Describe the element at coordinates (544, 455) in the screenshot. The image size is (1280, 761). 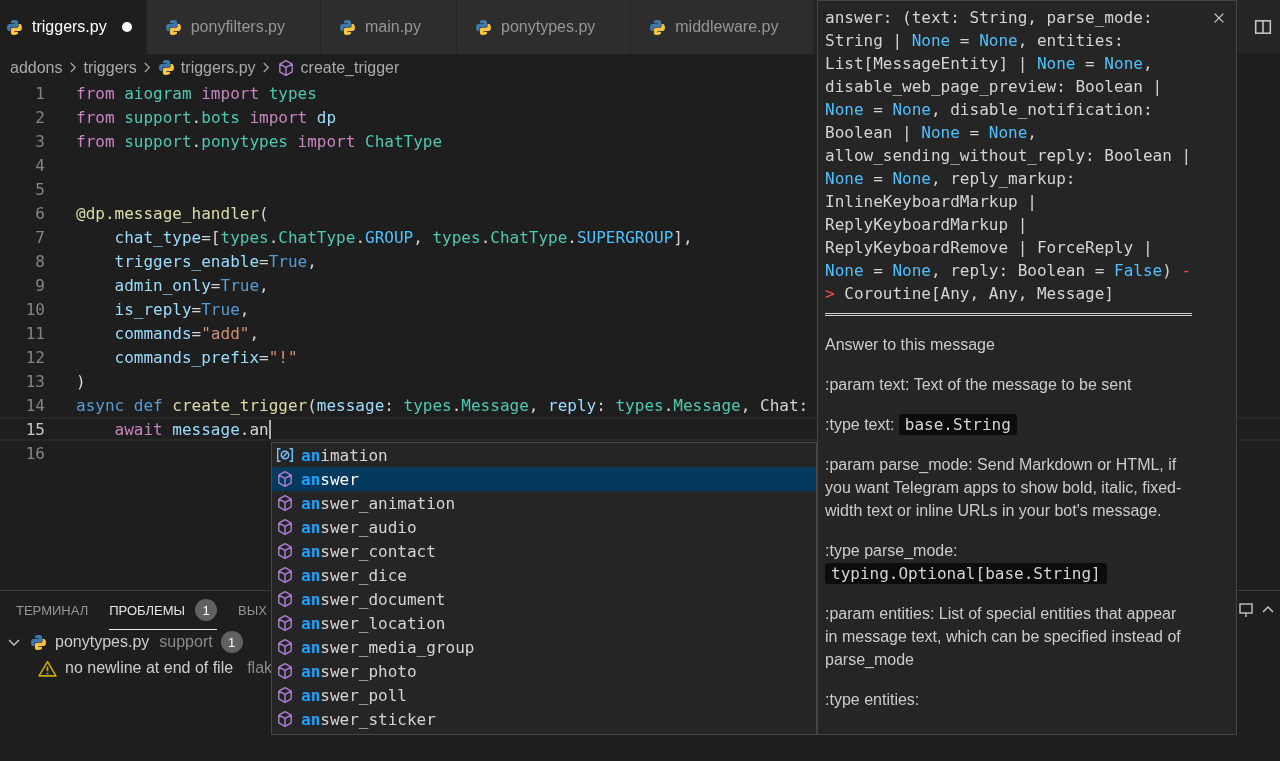
I see `suggestion-item: animation` at that location.